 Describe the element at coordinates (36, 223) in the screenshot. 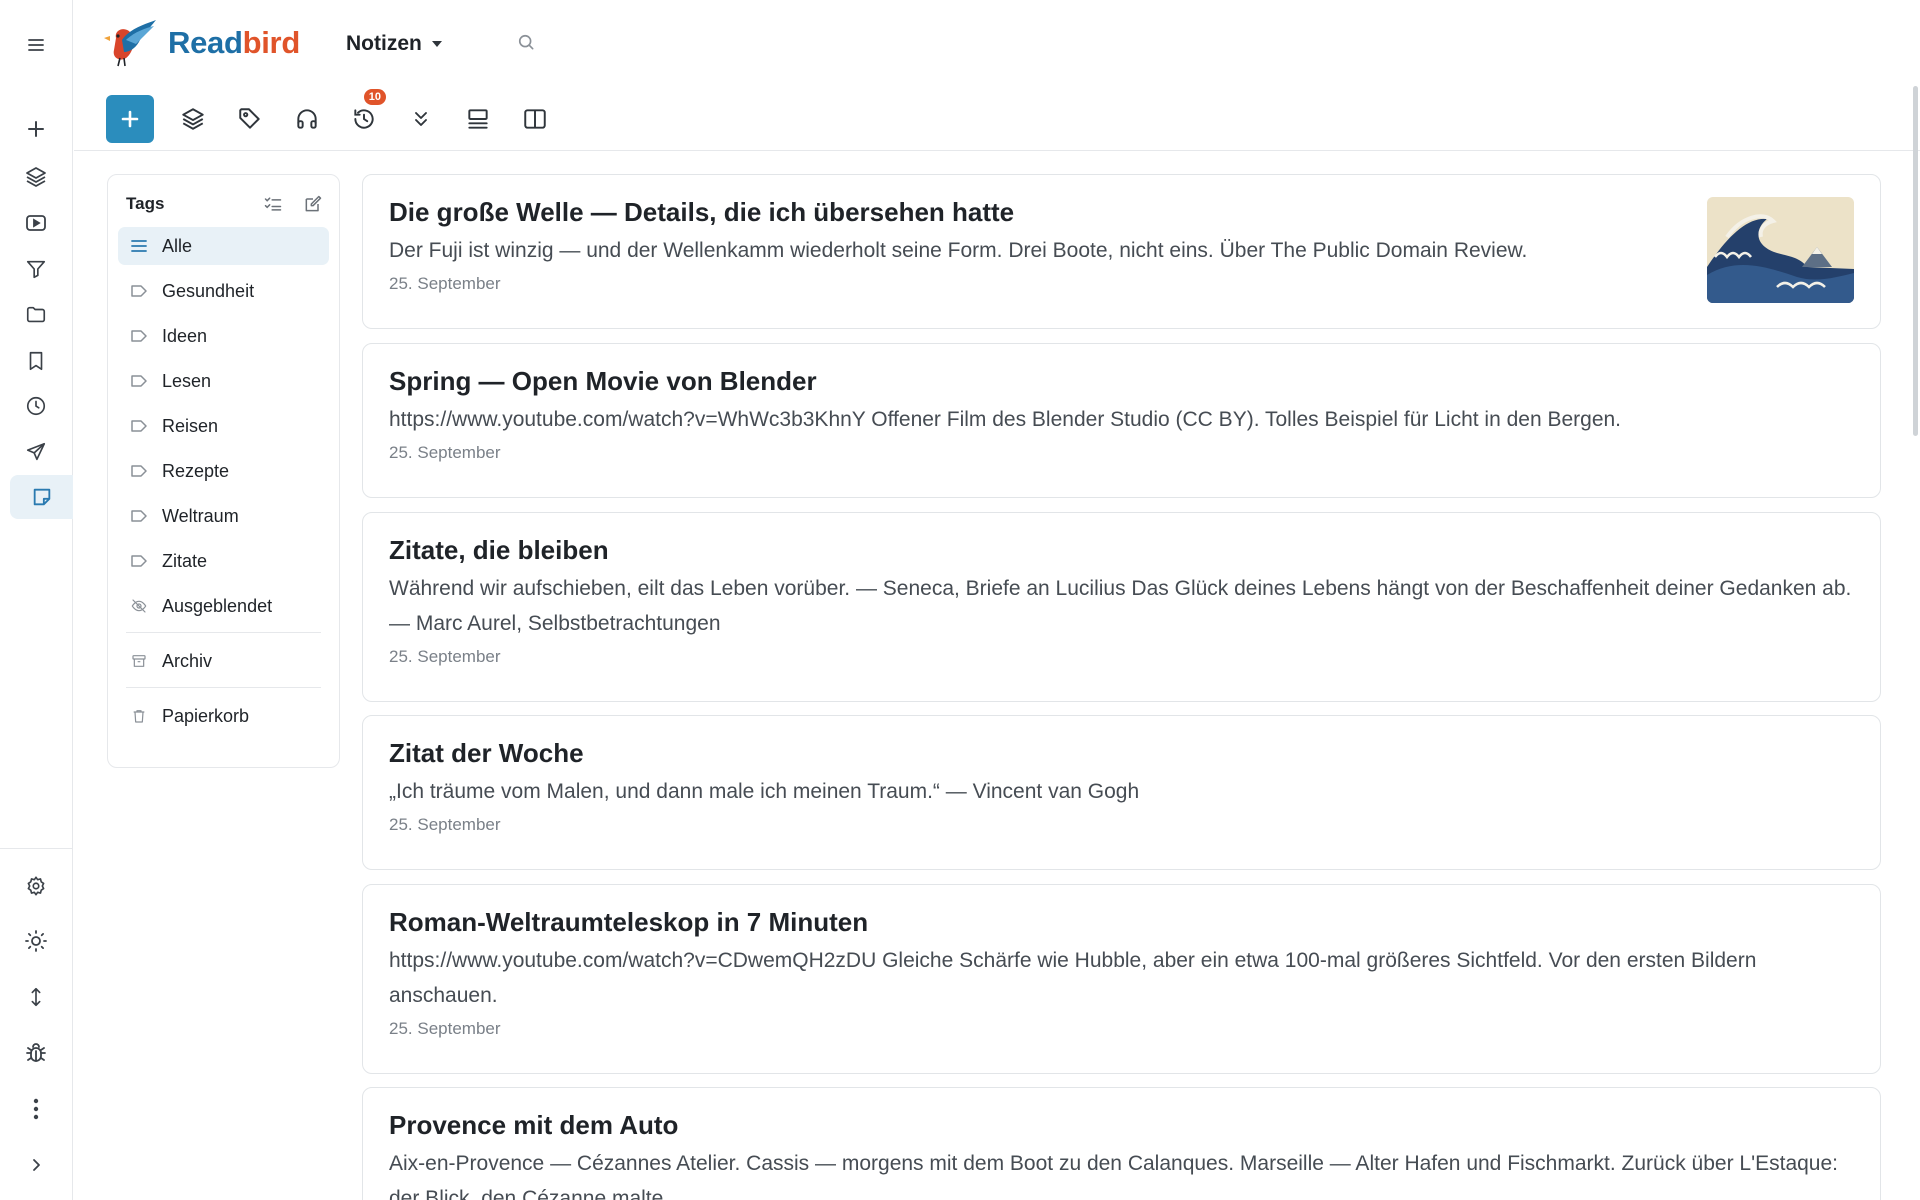

I see `video-icon` at that location.